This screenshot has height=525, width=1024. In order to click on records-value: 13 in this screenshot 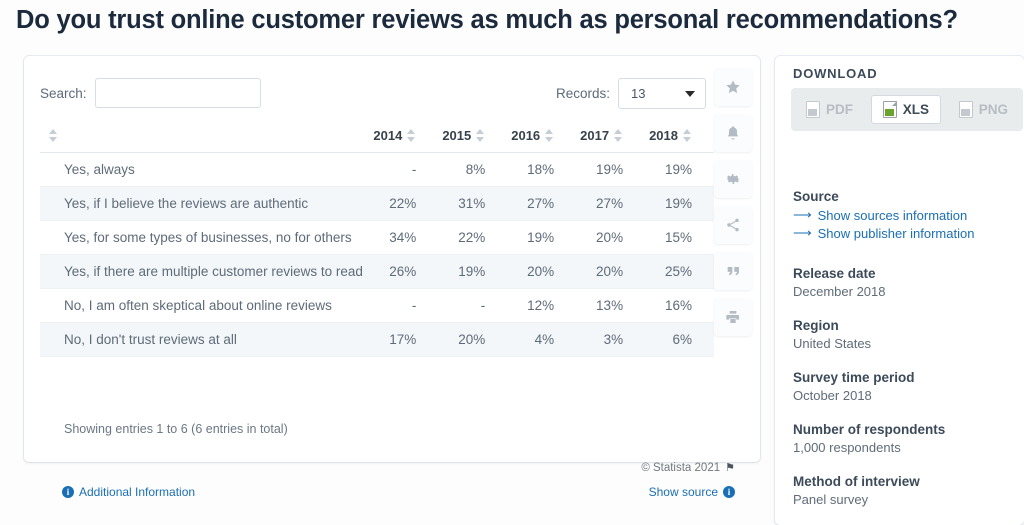, I will do `click(638, 93)`.